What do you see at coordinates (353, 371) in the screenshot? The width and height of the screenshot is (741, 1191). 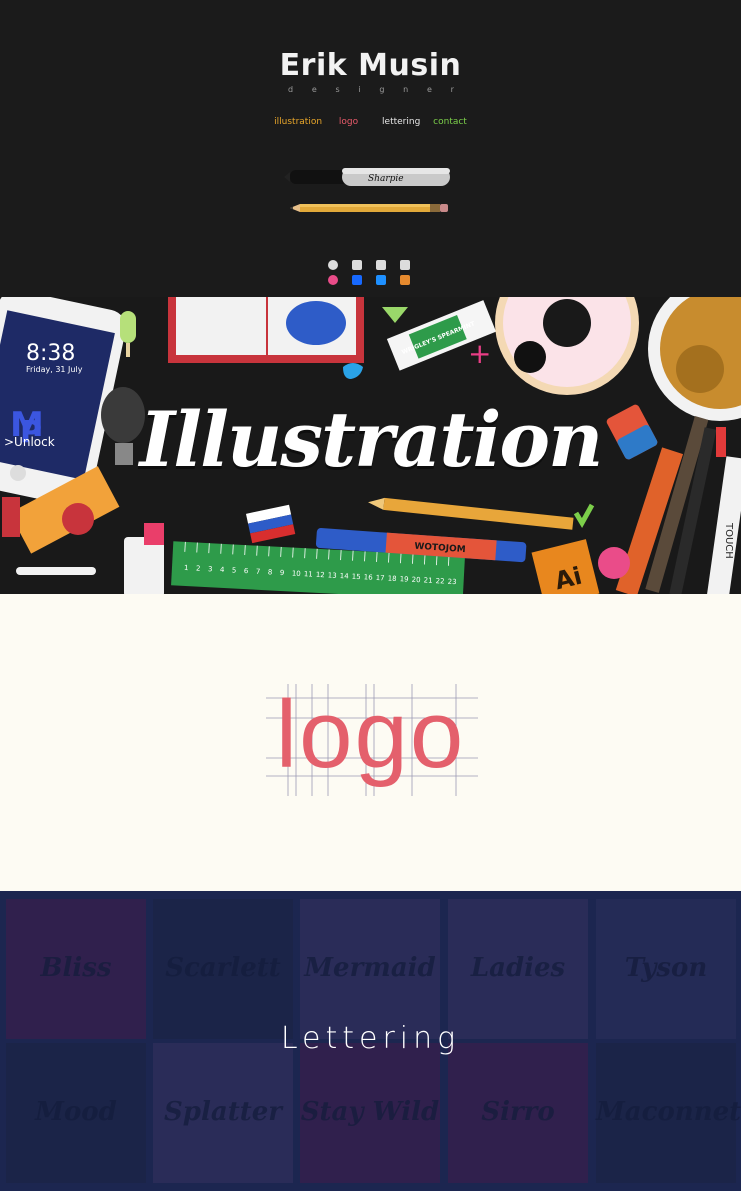 I see `twitter-bird-icon` at bounding box center [353, 371].